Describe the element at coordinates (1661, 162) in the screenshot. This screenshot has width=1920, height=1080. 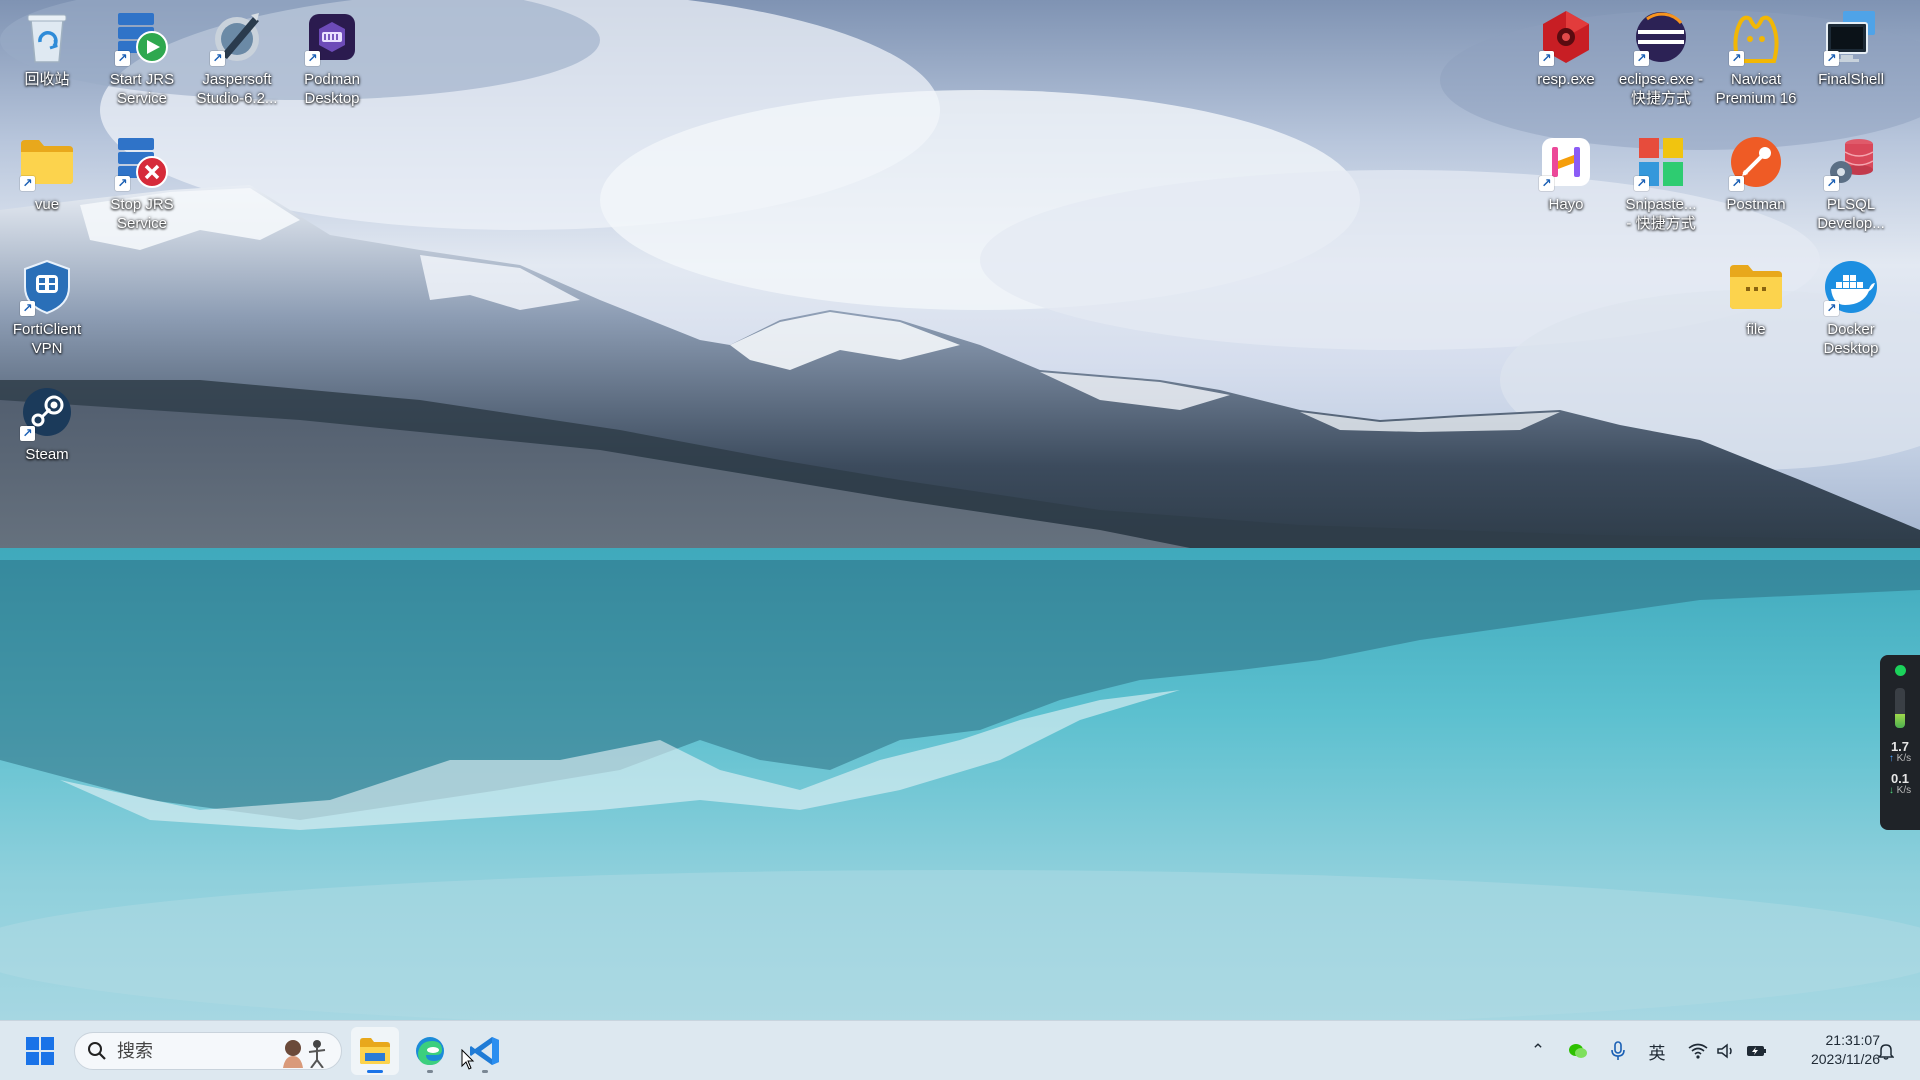
I see `snipaste-icon: ↗` at that location.